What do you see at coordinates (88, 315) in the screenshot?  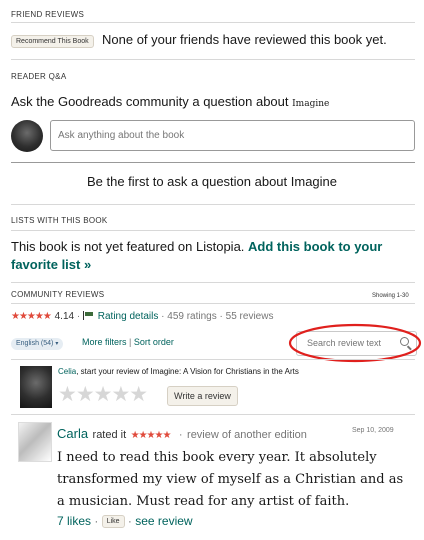 I see `bar-chart-icon` at bounding box center [88, 315].